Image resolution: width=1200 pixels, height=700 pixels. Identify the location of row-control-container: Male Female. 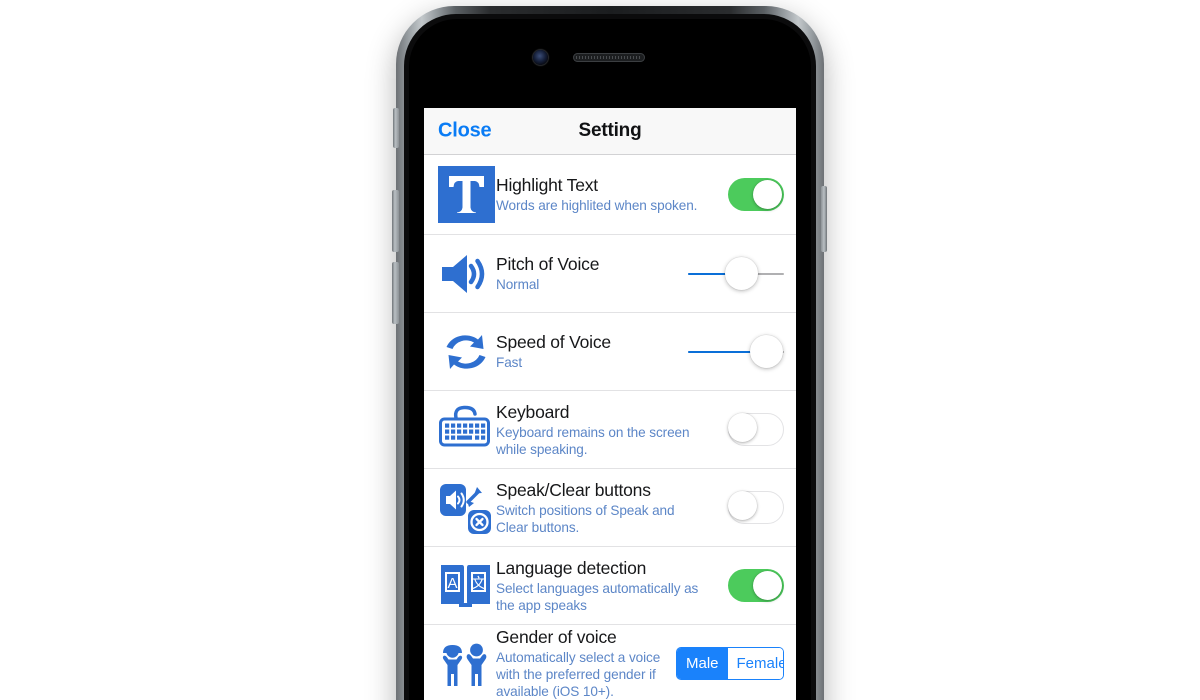
(730, 663).